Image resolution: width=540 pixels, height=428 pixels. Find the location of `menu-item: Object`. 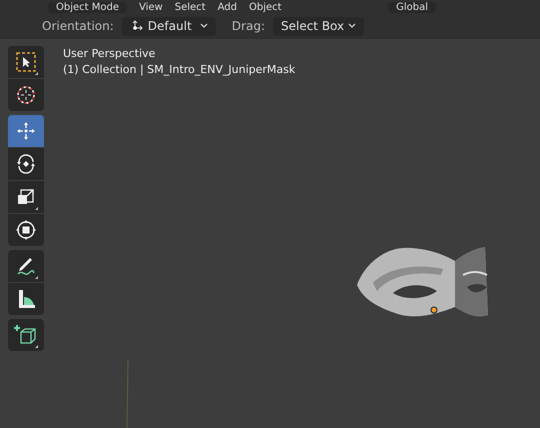

menu-item: Object is located at coordinates (265, 7).